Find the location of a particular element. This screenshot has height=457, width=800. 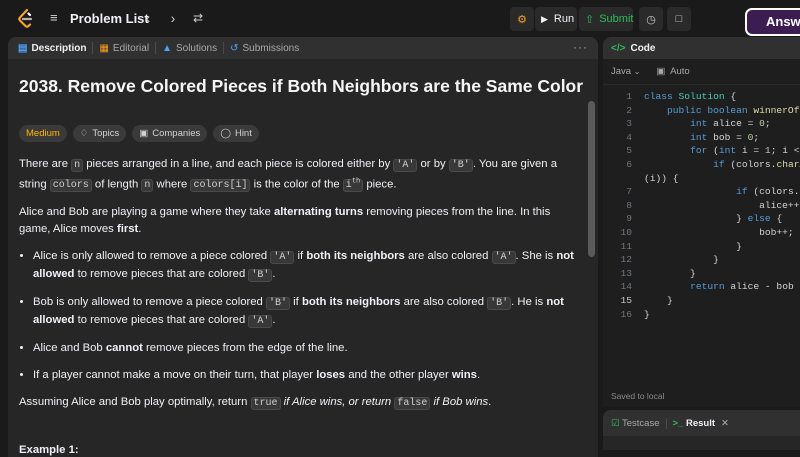

editor-toolbar: Java ⌄ ▣ Auto is located at coordinates (701, 72).